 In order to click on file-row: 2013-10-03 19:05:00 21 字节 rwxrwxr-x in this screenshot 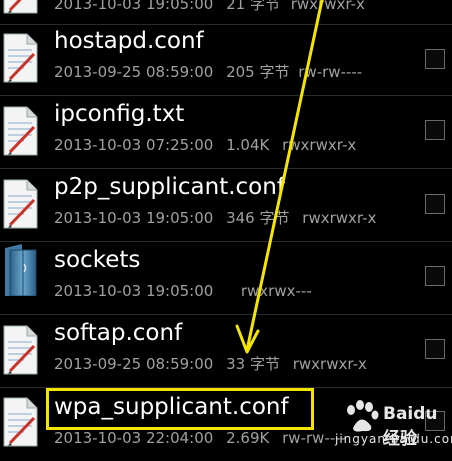, I will do `click(226, 12)`.